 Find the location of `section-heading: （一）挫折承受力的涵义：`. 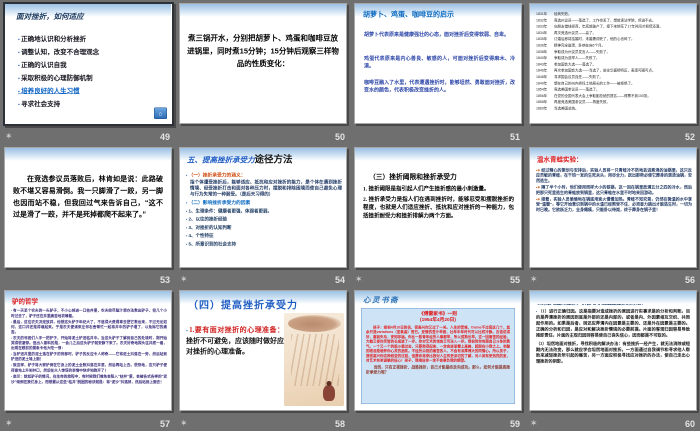

section-heading: （一）挫折承受力的涵义： is located at coordinates (264, 174).